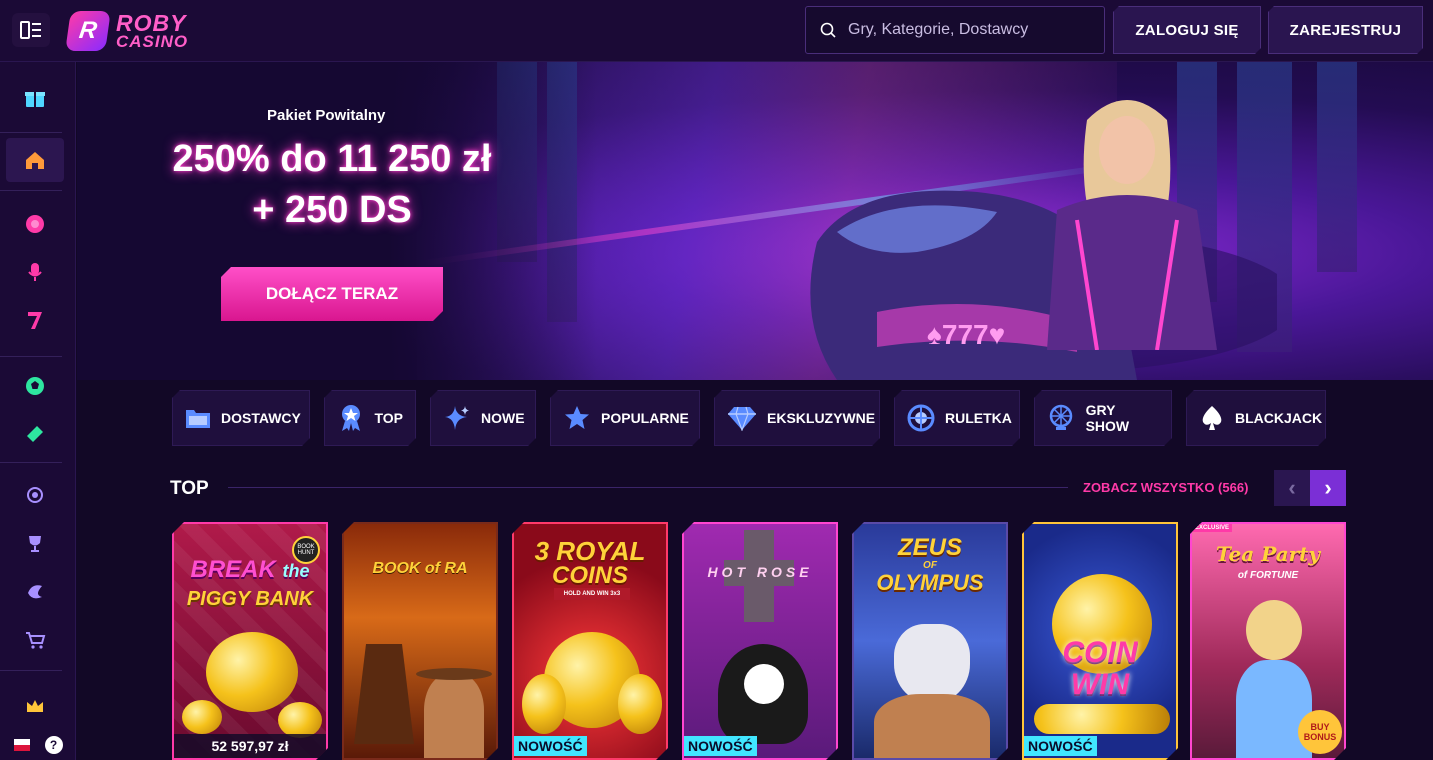 The image size is (1433, 760). What do you see at coordinates (821, 418) in the screenshot?
I see `category-label: EKSKLUZYWNE` at bounding box center [821, 418].